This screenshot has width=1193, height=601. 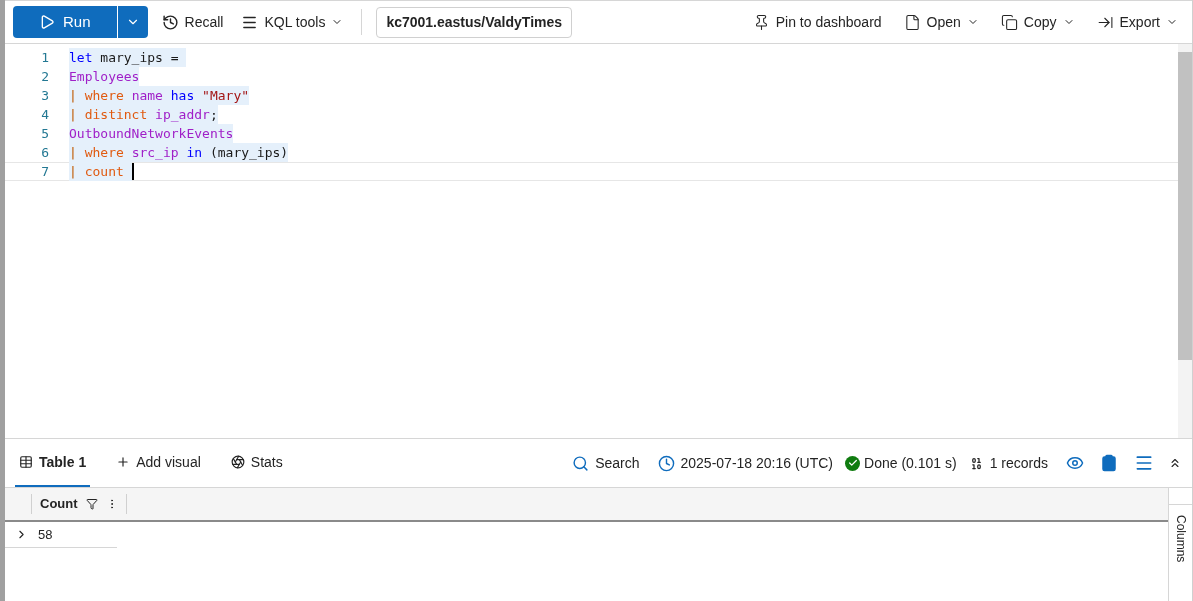 What do you see at coordinates (91, 504) in the screenshot?
I see `filter-icon` at bounding box center [91, 504].